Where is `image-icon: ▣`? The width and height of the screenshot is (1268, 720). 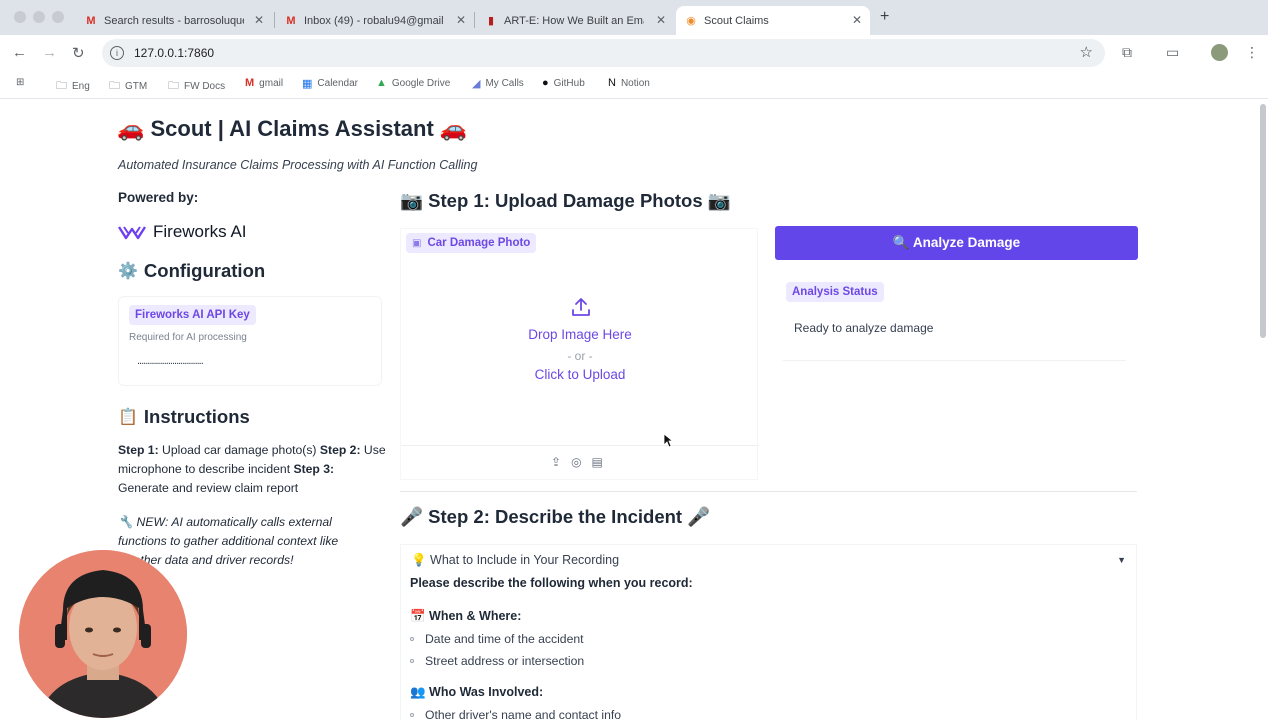
image-icon: ▣ is located at coordinates (417, 243).